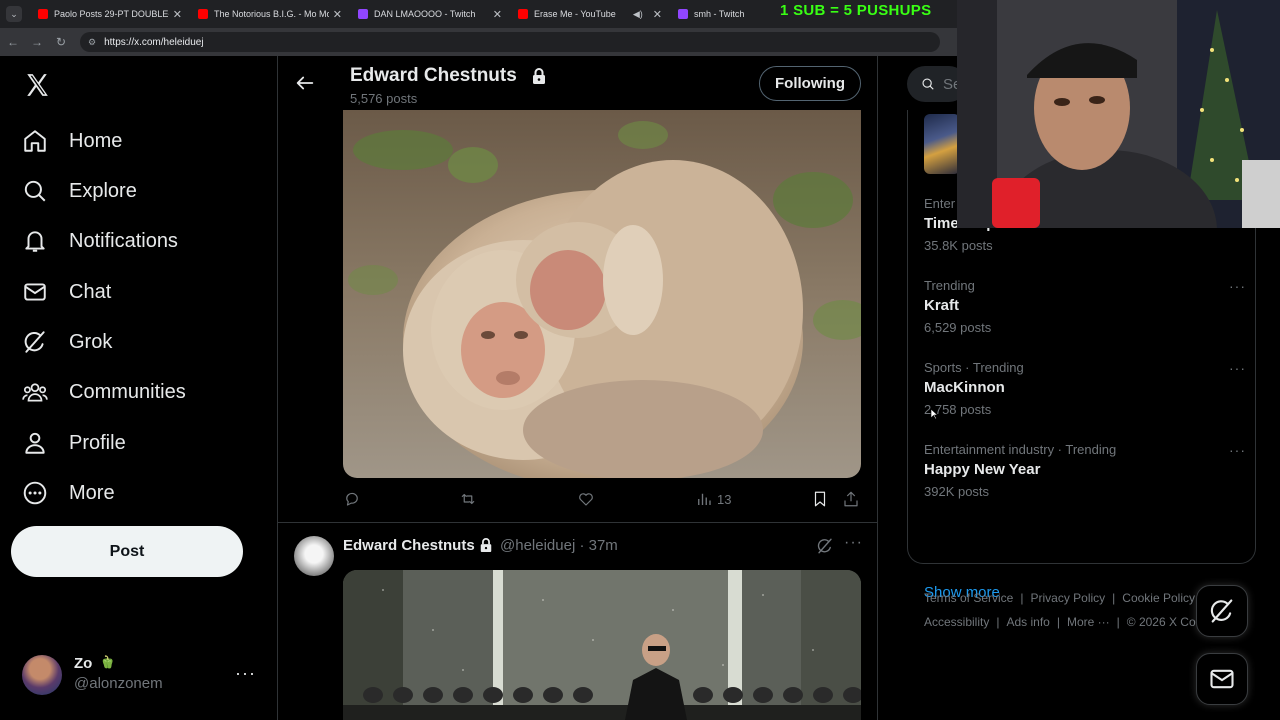  What do you see at coordinates (37, 85) in the screenshot?
I see `x-logo-icon` at bounding box center [37, 85].